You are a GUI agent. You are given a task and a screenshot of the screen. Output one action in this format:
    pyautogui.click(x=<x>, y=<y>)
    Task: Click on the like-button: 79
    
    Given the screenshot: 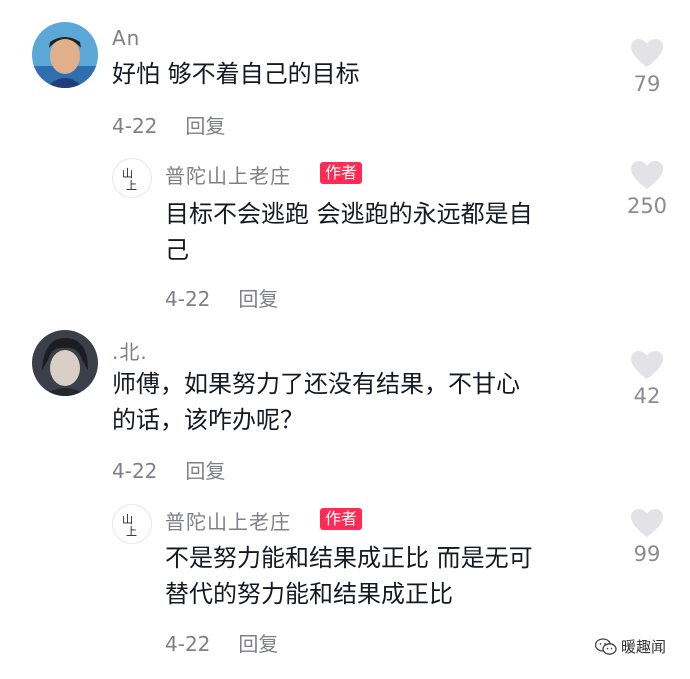 What is the action you would take?
    pyautogui.click(x=647, y=67)
    